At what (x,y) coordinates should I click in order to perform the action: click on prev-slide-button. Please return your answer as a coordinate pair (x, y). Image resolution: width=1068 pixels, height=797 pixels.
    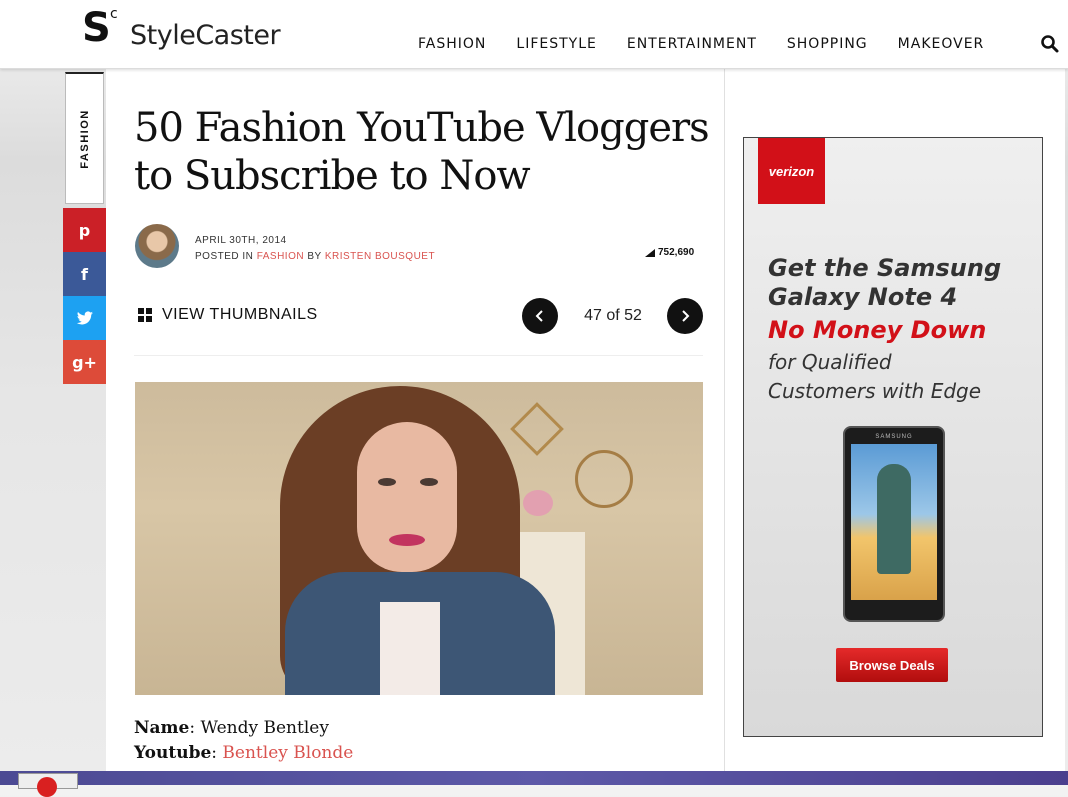
    Looking at the image, I should click on (540, 316).